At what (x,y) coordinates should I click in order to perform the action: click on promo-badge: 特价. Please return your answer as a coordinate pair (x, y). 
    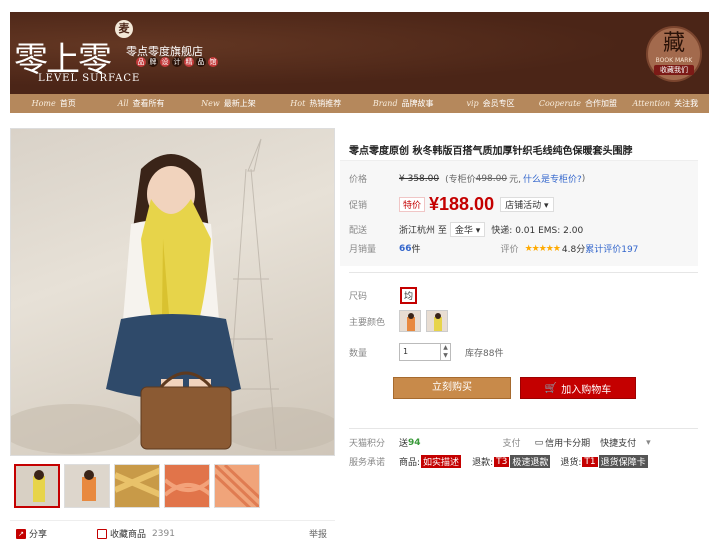
    Looking at the image, I should click on (412, 204).